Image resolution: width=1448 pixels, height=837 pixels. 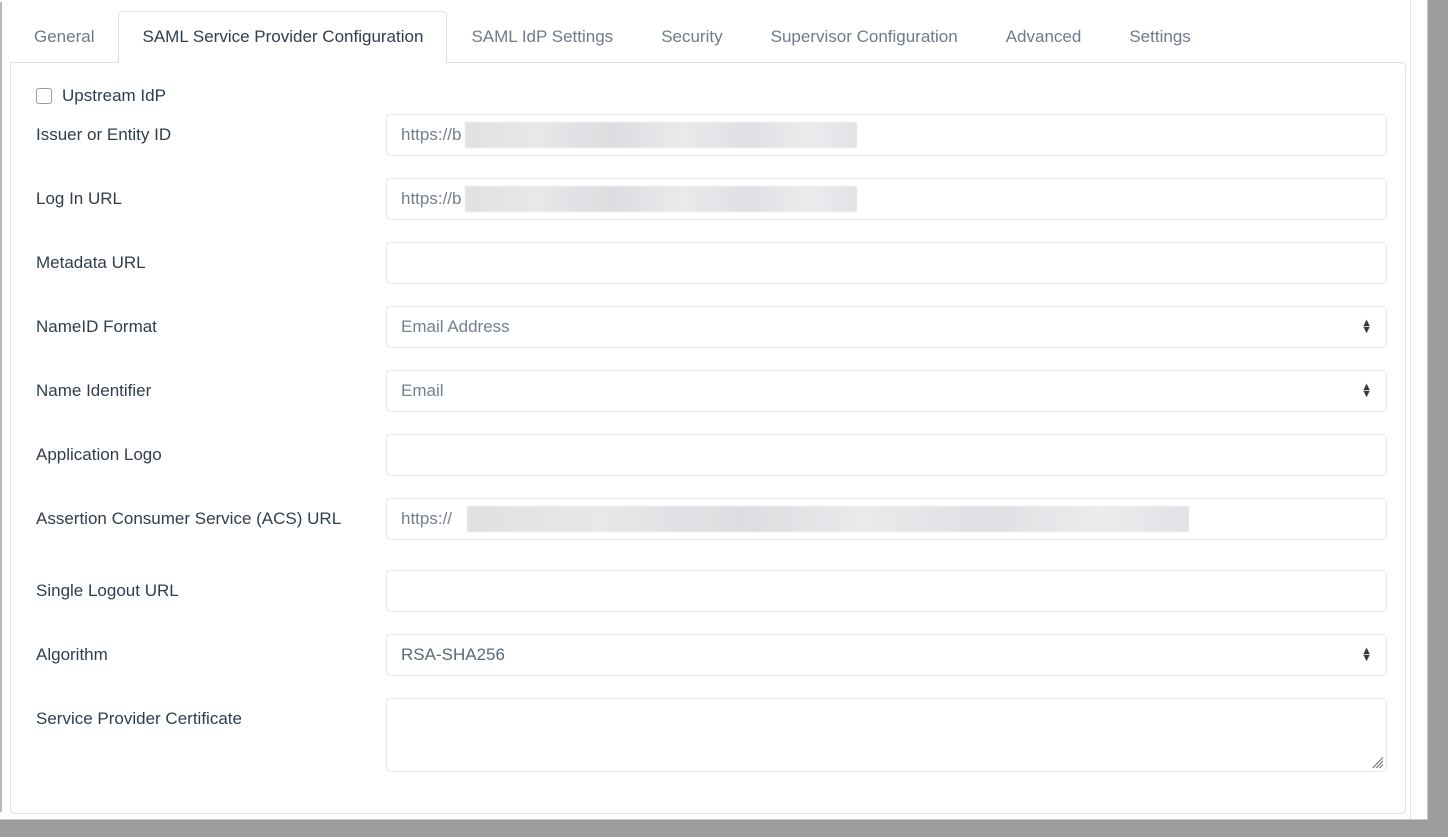 I want to click on select-value: Email, so click(x=422, y=390).